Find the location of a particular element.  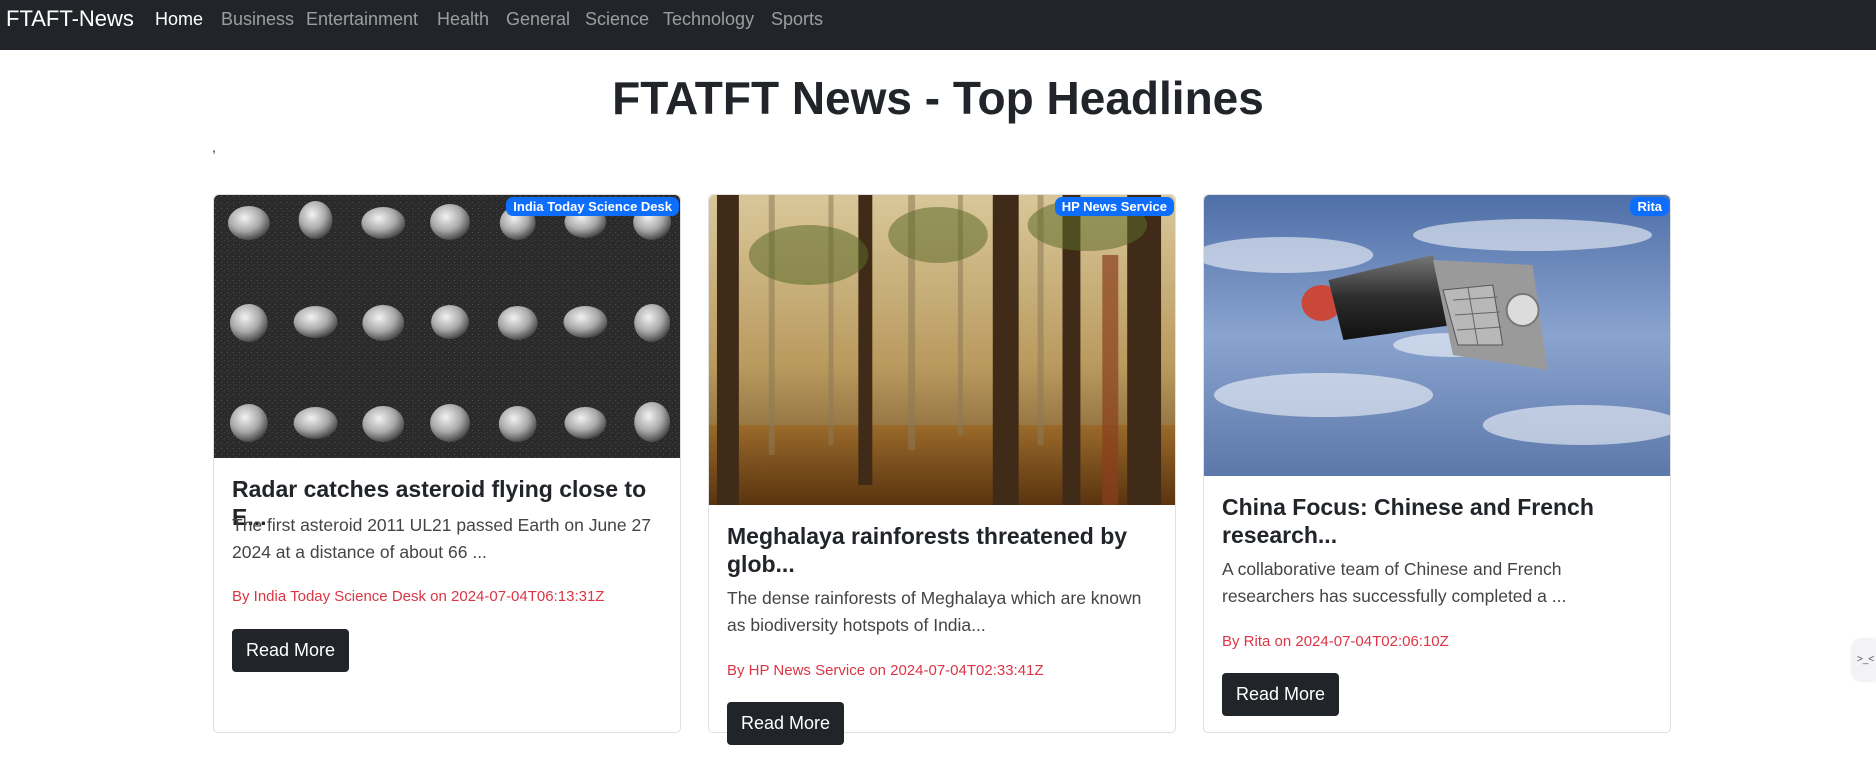

source-badge: HP News Service is located at coordinates (1114, 206).